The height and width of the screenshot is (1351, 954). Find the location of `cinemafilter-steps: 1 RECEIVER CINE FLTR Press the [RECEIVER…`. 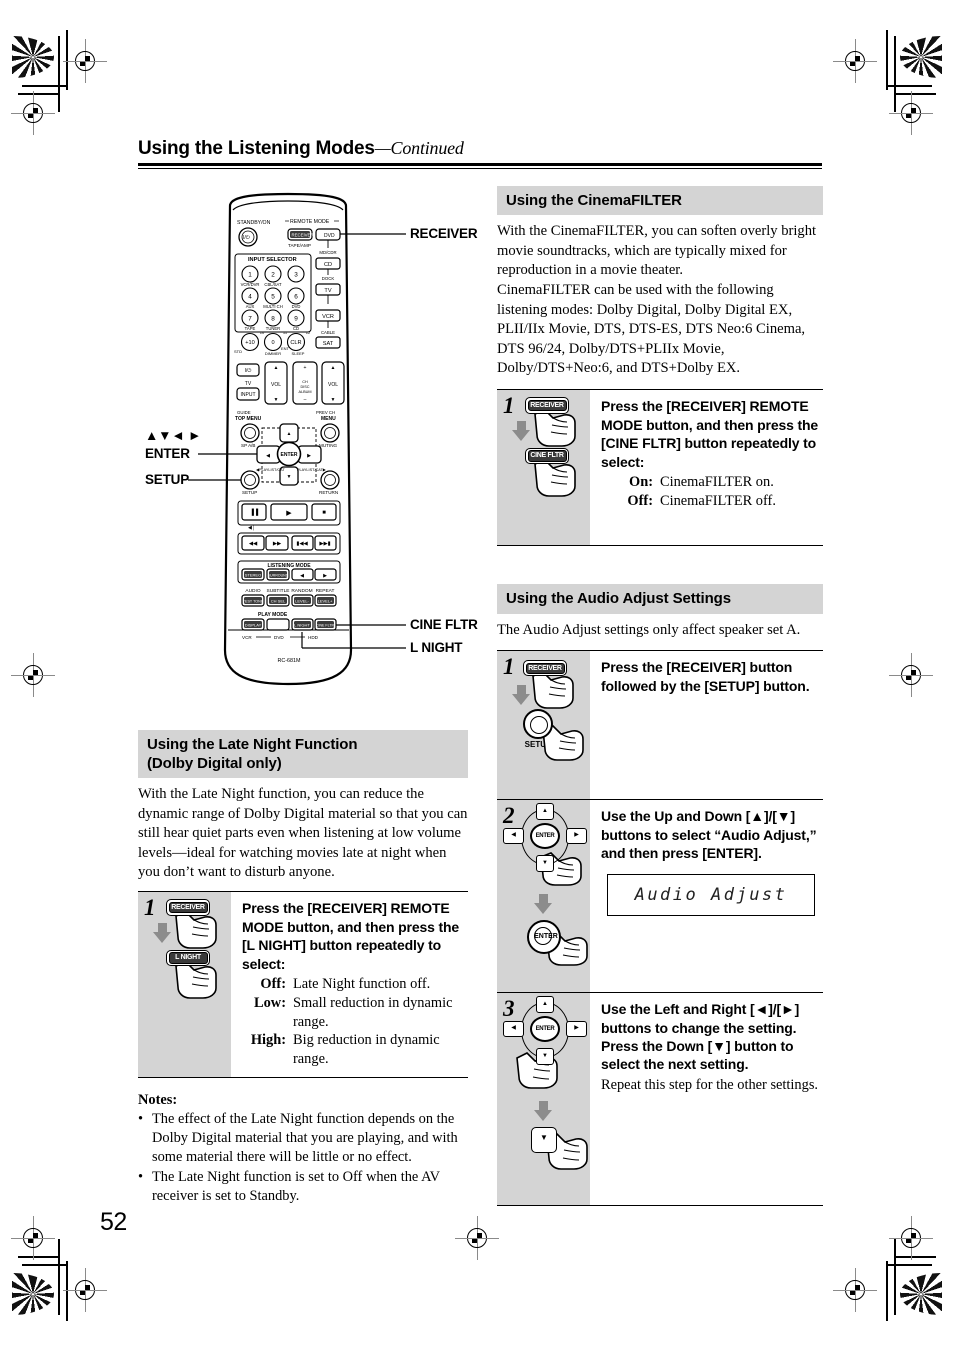

cinemafilter-steps: 1 RECEIVER CINE FLTR Press the [RECEIVER… is located at coordinates (660, 468).